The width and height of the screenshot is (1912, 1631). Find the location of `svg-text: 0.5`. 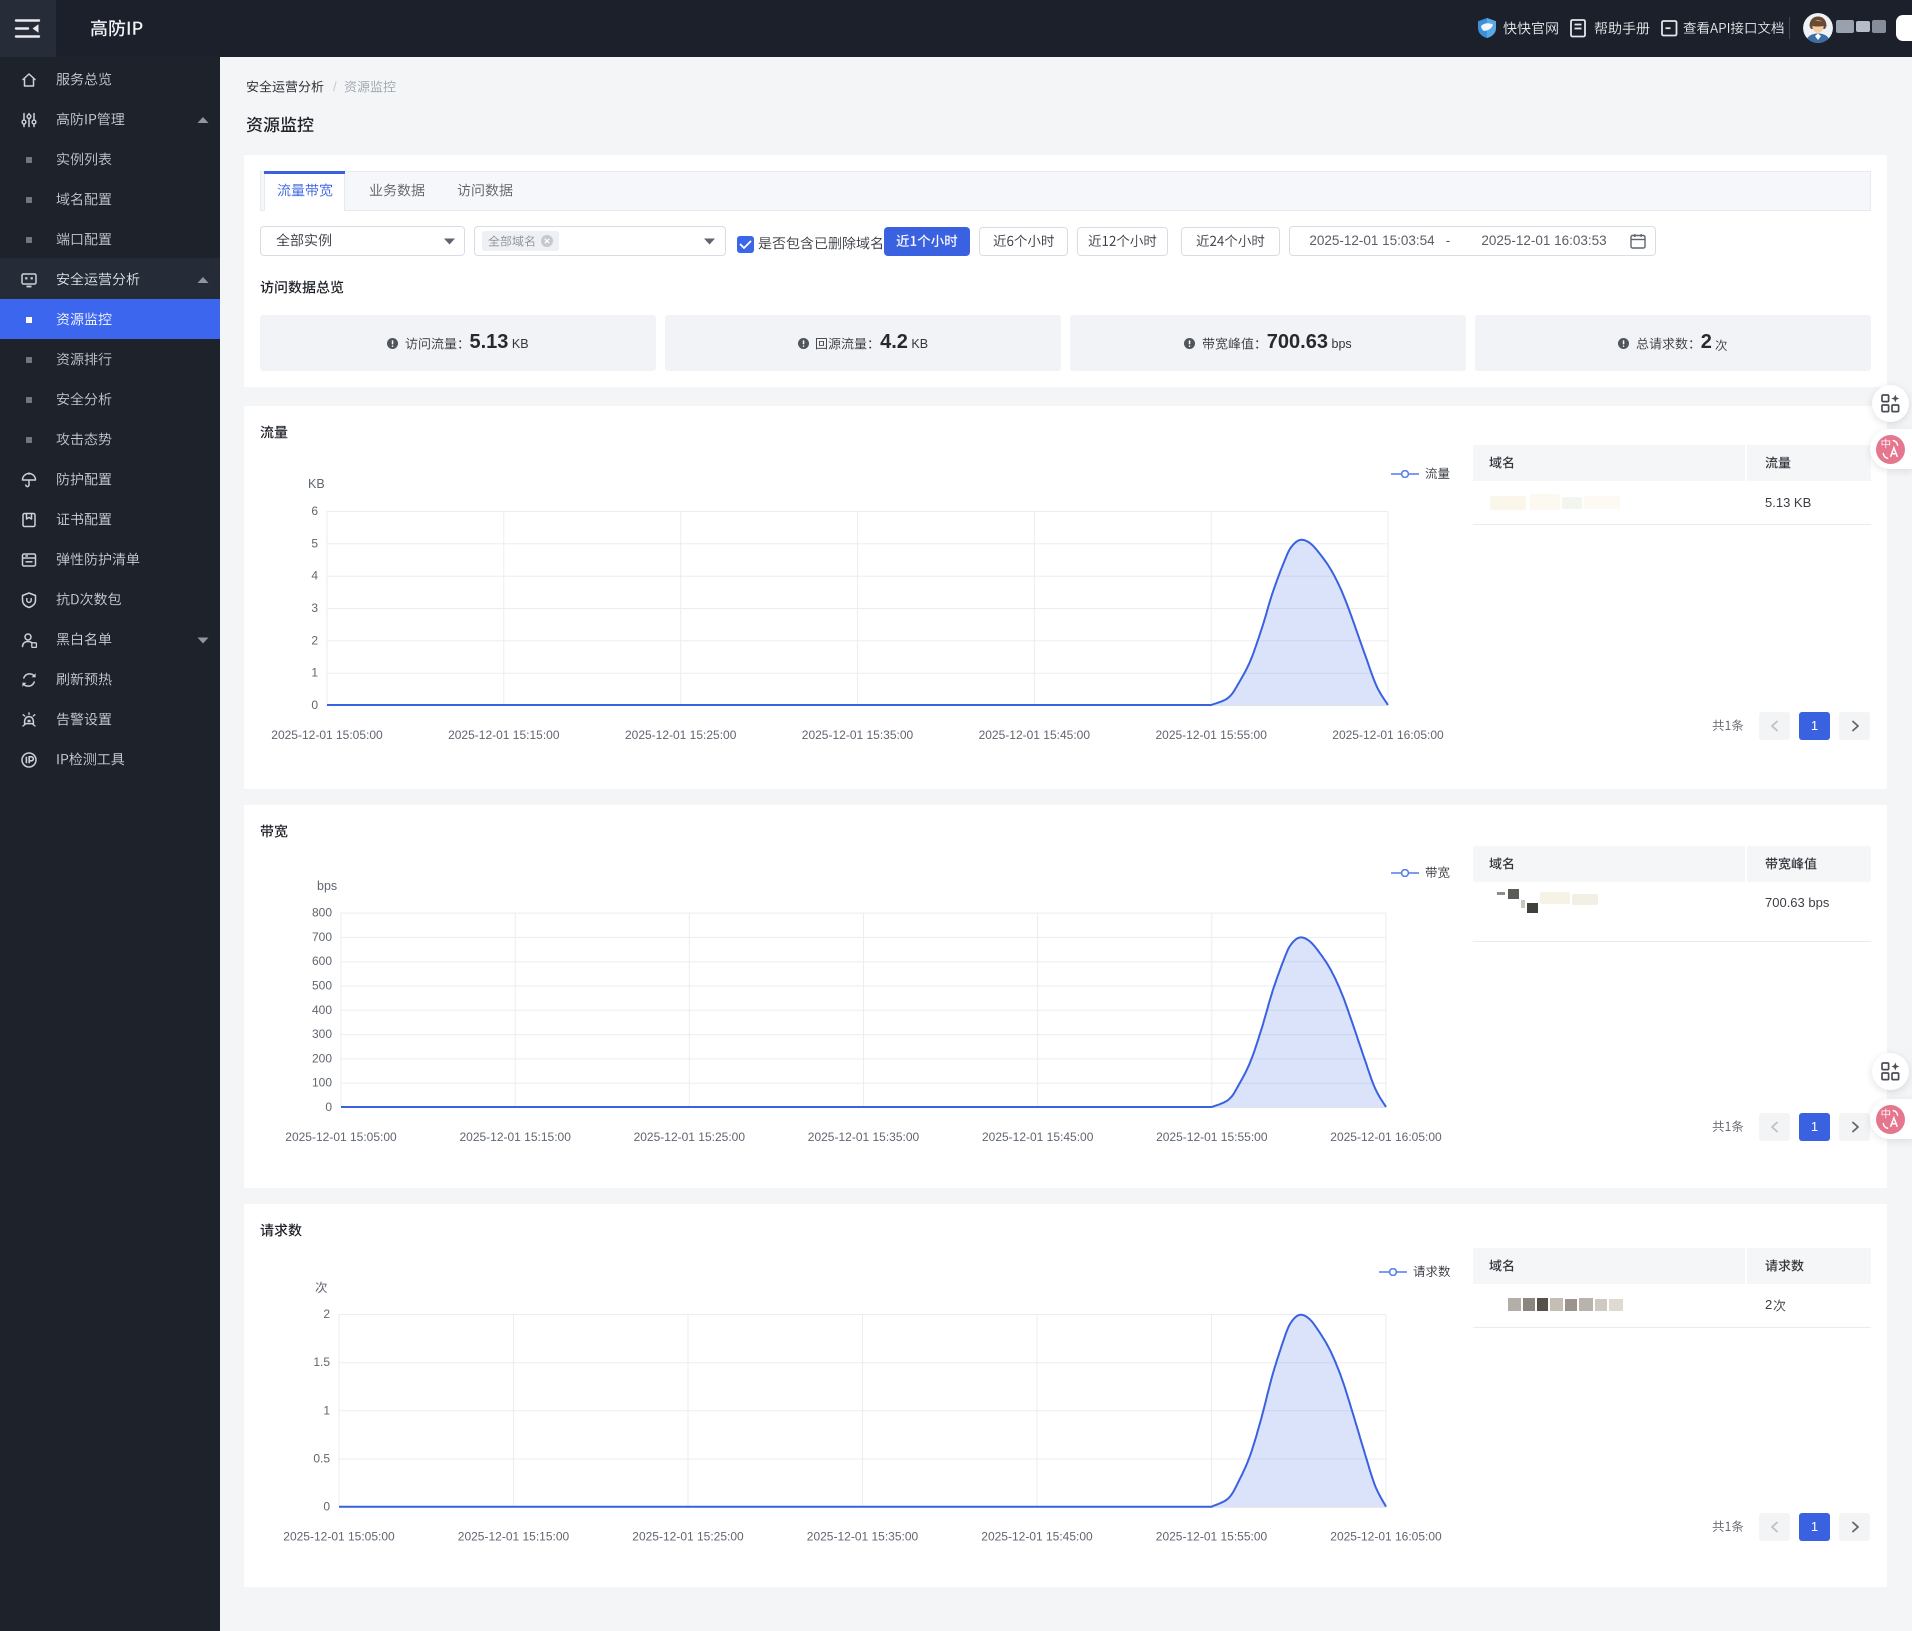

svg-text: 0.5 is located at coordinates (321, 1459).